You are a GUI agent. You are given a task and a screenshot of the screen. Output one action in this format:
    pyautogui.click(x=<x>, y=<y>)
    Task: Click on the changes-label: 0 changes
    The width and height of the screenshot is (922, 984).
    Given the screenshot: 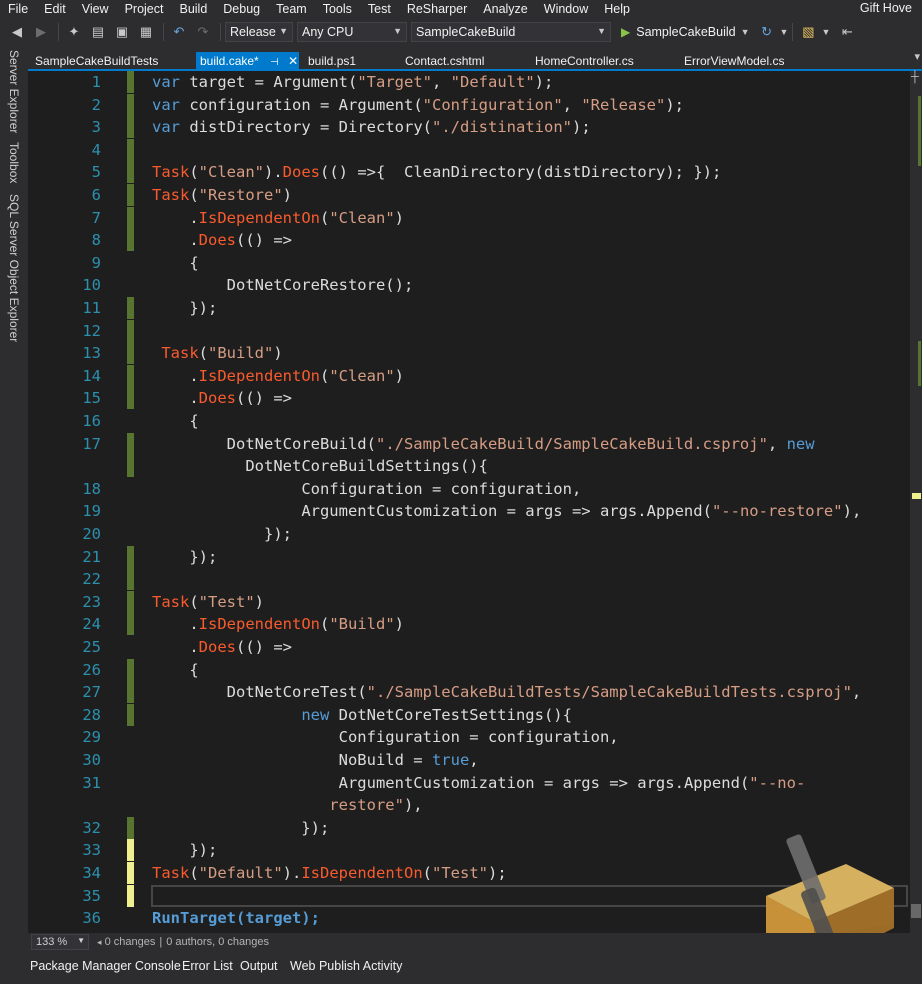 What is the action you would take?
    pyautogui.click(x=130, y=942)
    